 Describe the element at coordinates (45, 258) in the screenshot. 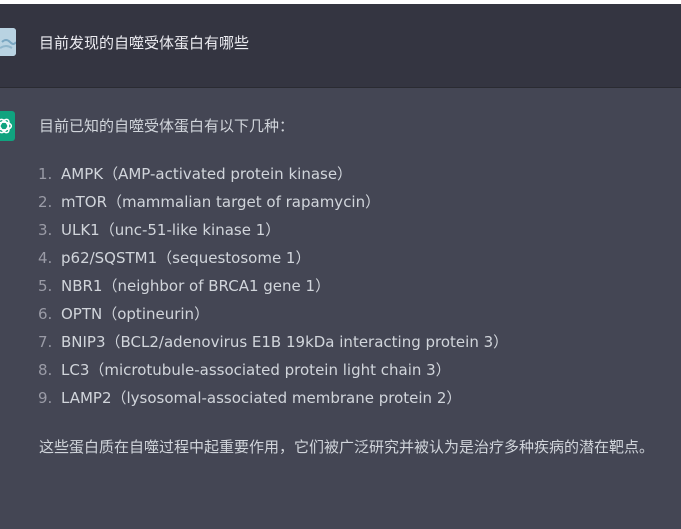

I see `list-number: 4.` at that location.